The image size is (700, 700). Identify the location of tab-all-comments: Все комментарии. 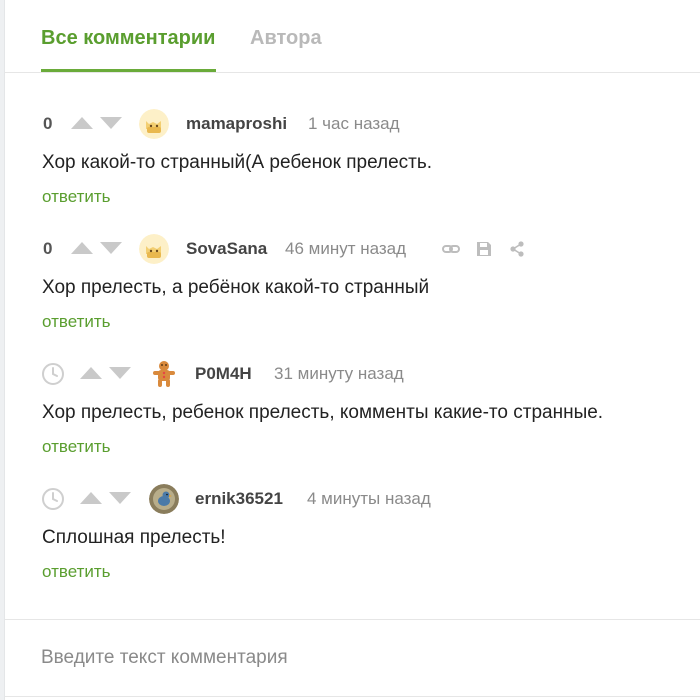
(128, 38).